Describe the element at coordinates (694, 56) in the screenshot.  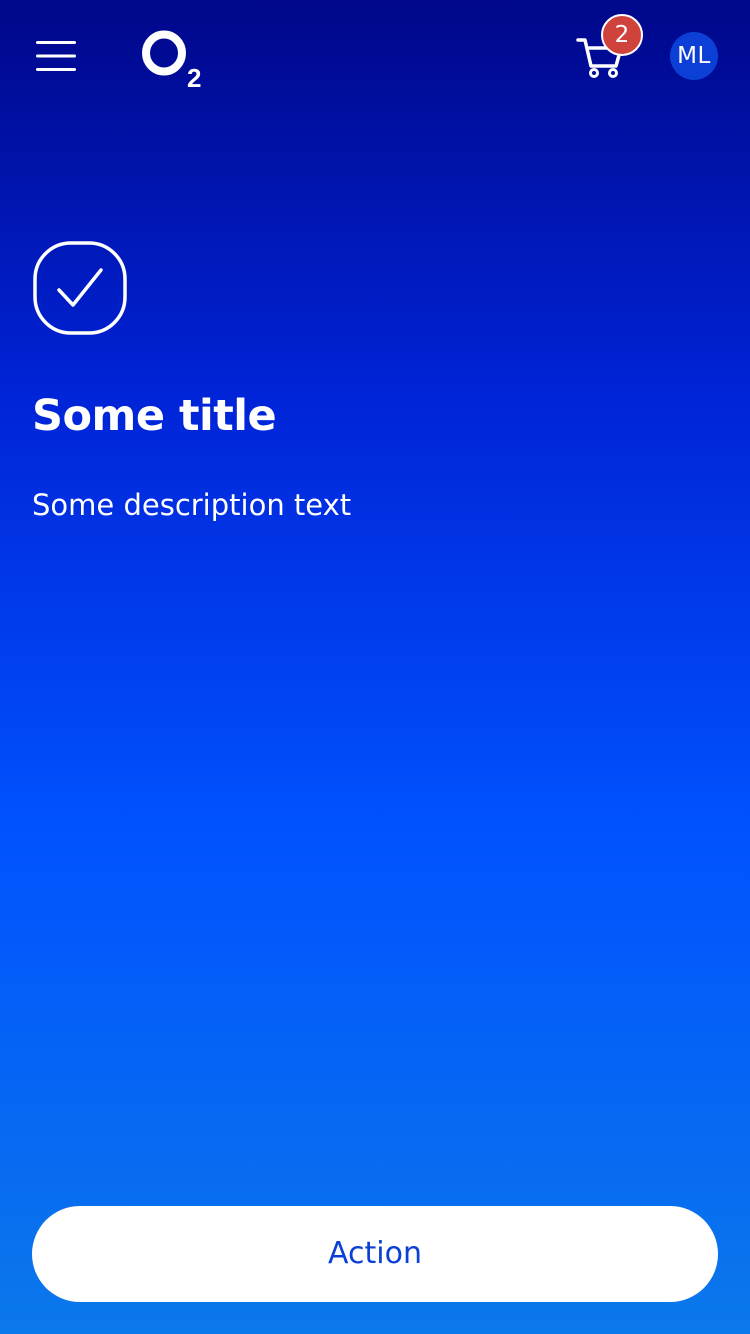
I see `user-avatar: ML` at that location.